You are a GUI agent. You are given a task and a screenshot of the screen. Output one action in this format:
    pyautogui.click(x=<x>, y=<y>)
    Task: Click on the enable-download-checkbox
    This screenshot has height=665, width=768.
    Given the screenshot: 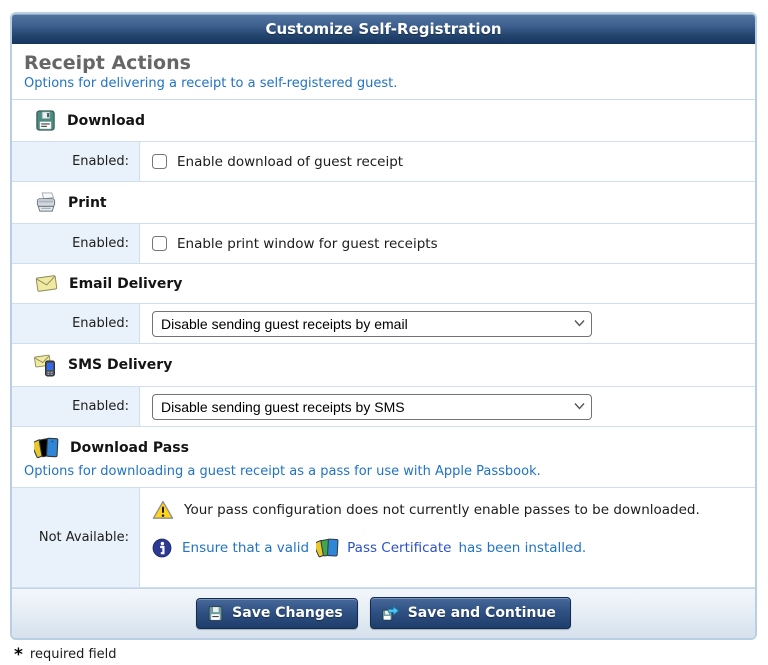 What is the action you would take?
    pyautogui.click(x=159, y=161)
    